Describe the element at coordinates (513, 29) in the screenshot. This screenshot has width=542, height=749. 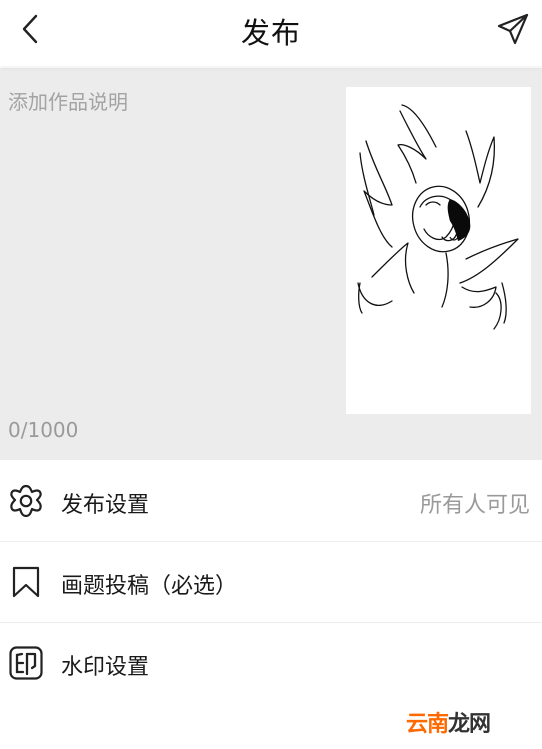
I see `send-icon` at that location.